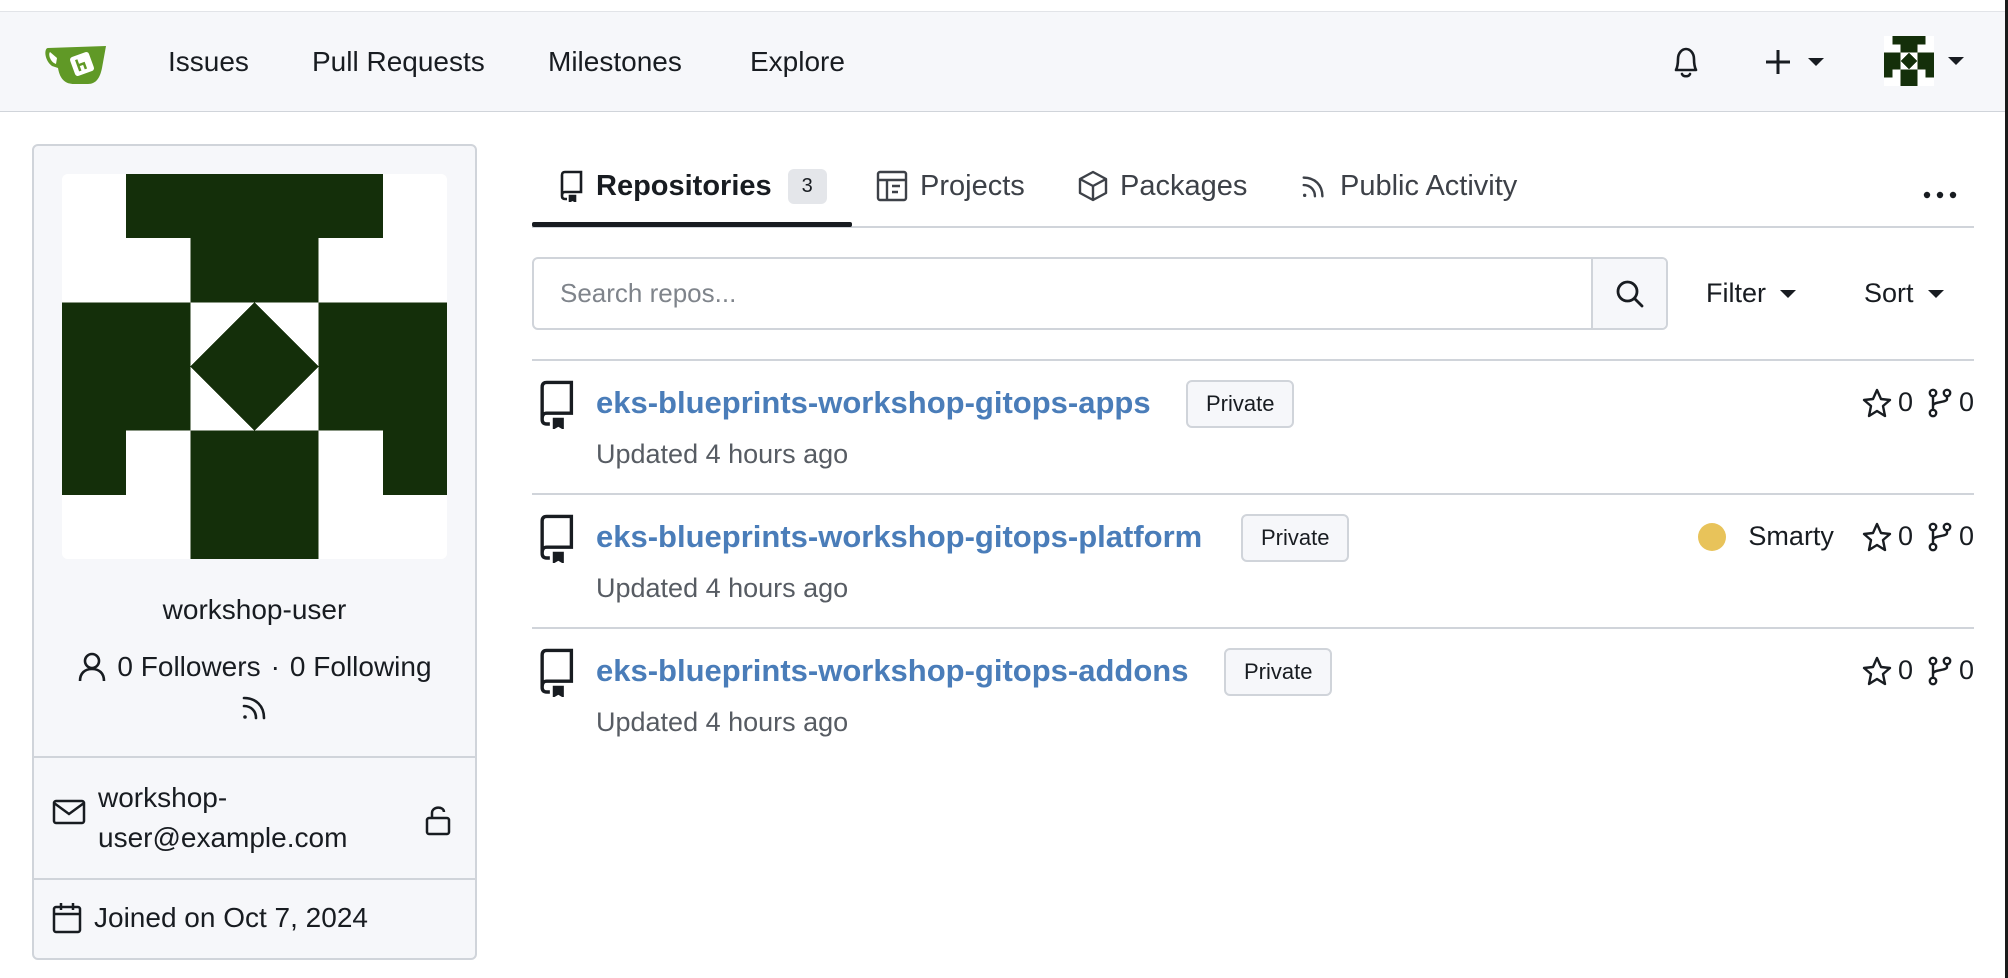 The height and width of the screenshot is (978, 2008). I want to click on top-navbar: Issues Pull Requests Milestones Explore, so click(1004, 61).